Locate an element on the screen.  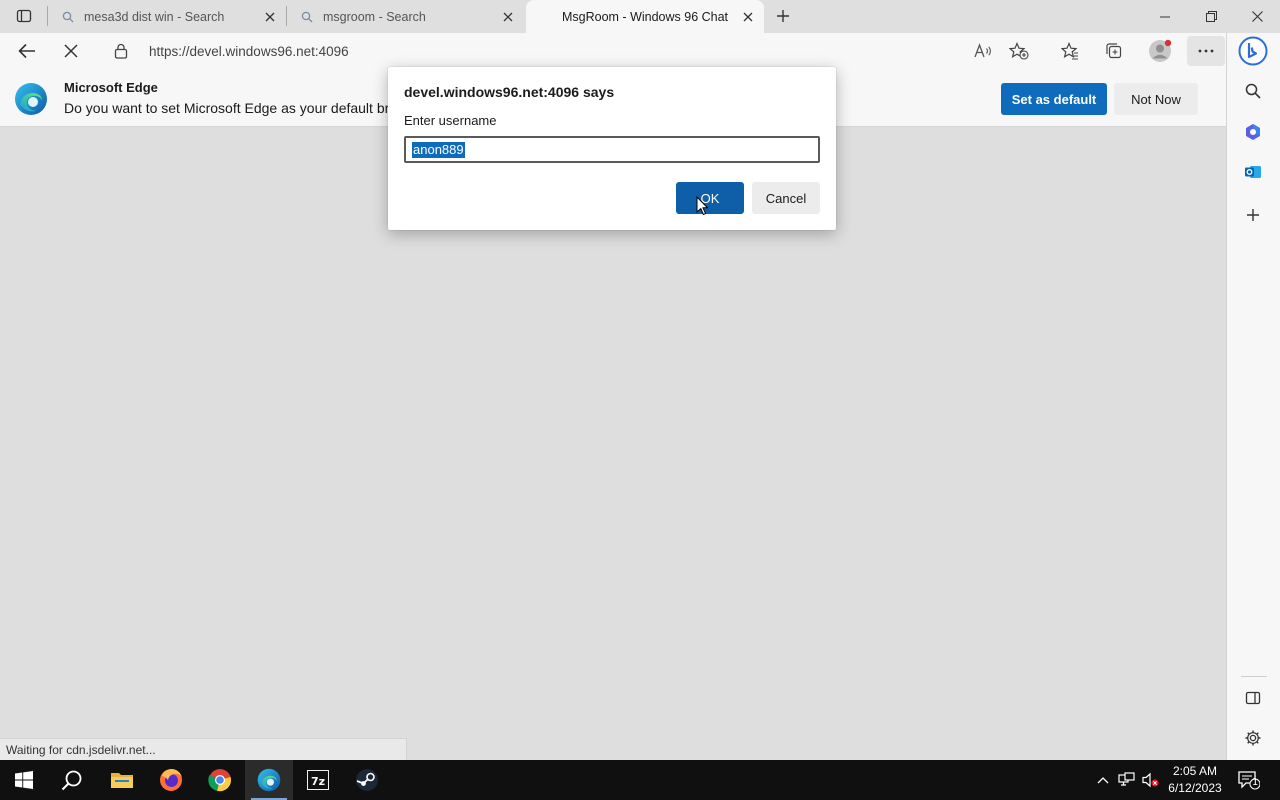
close-icon is located at coordinates (1257, 16).